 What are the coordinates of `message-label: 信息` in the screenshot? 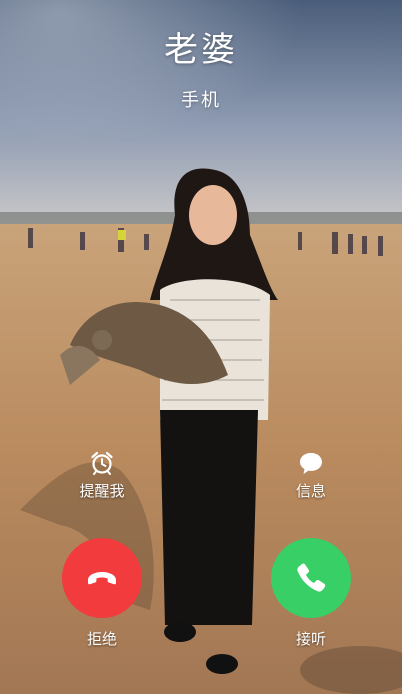 It's located at (310, 491).